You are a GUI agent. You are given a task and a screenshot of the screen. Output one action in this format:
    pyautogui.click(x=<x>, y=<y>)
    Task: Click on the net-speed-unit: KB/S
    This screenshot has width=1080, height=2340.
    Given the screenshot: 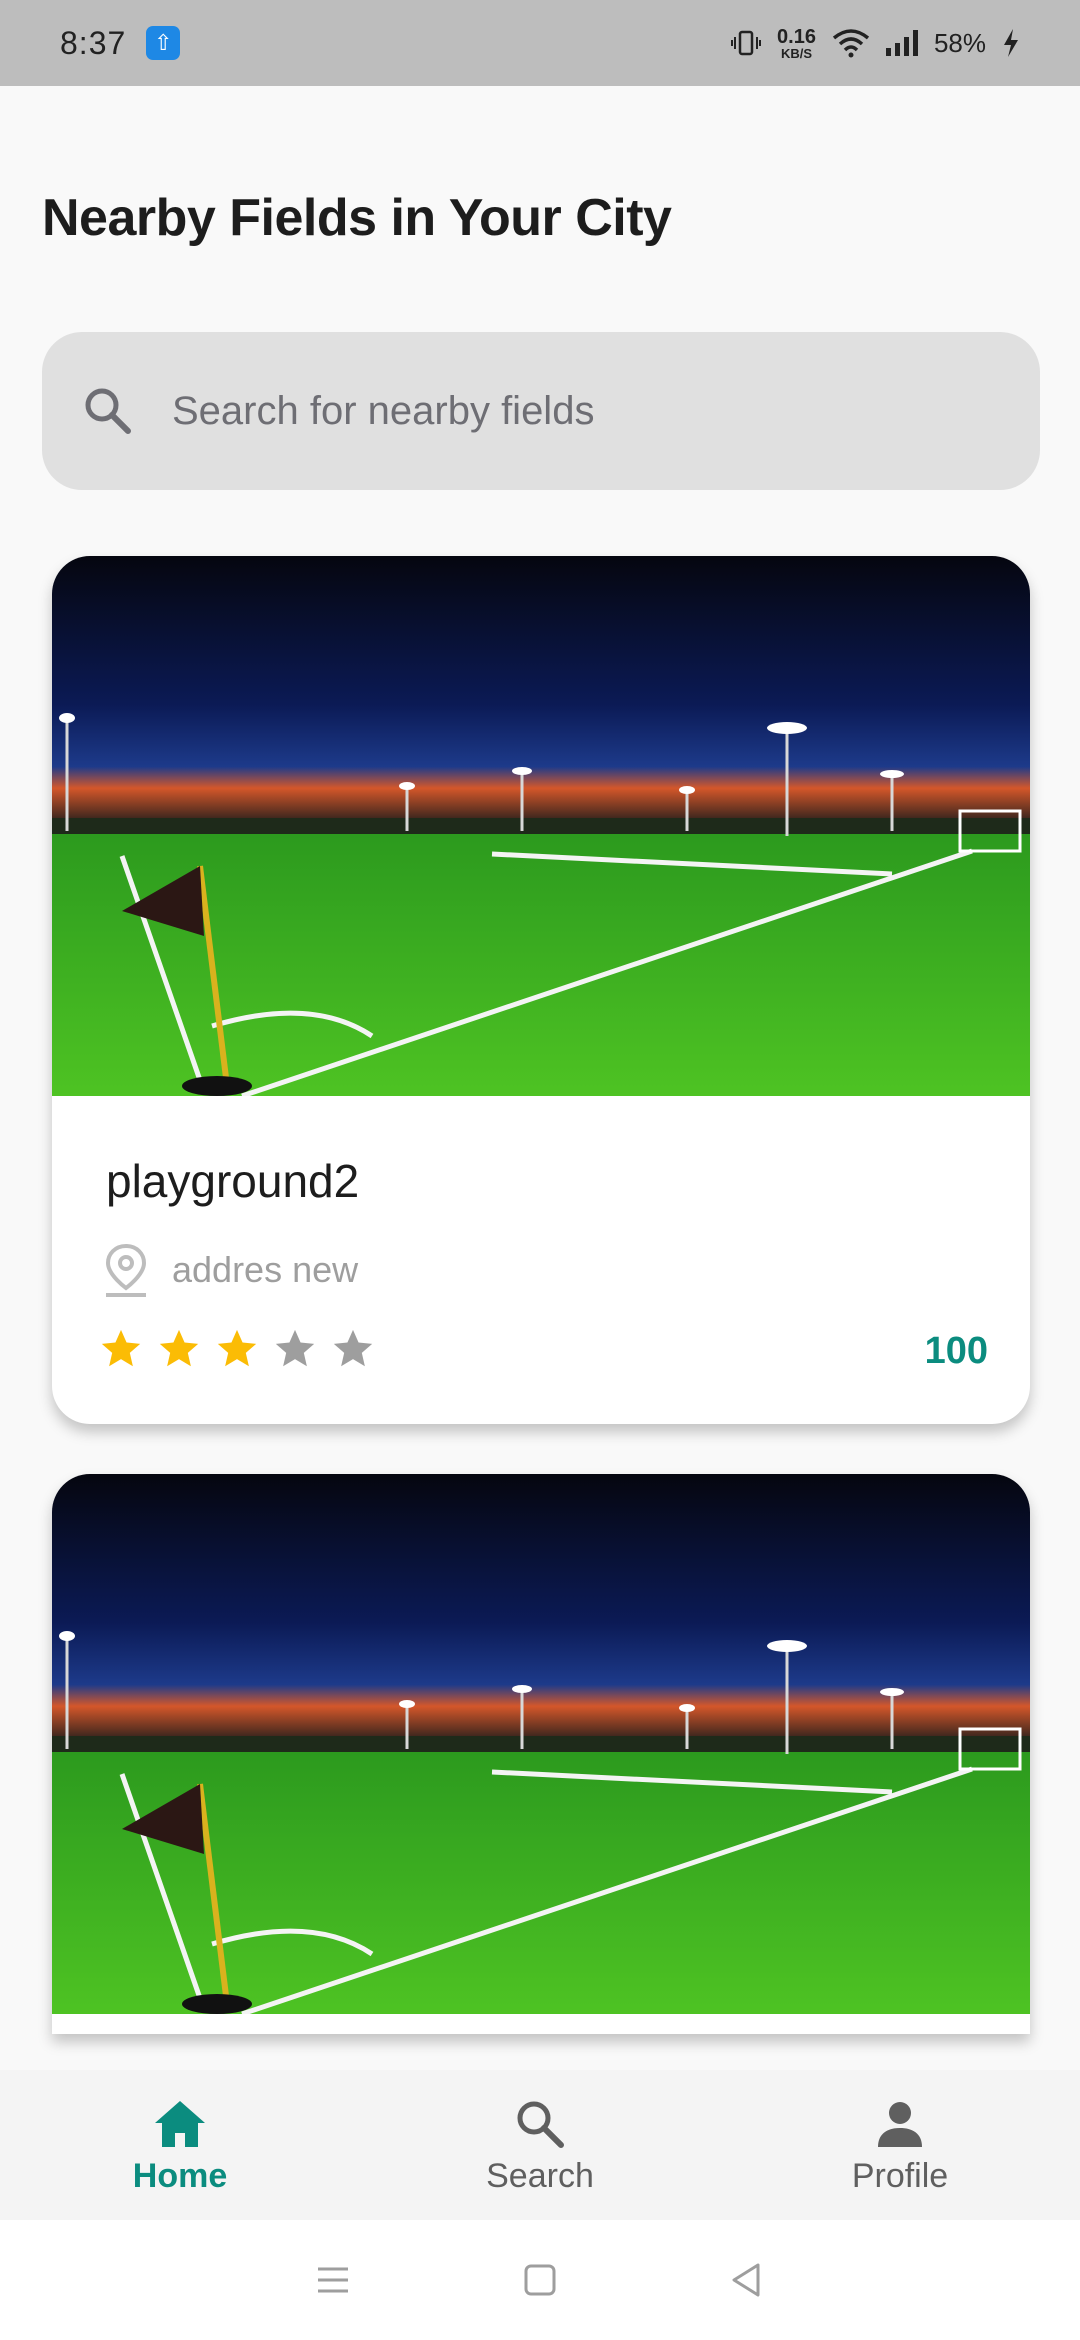 What is the action you would take?
    pyautogui.click(x=796, y=53)
    